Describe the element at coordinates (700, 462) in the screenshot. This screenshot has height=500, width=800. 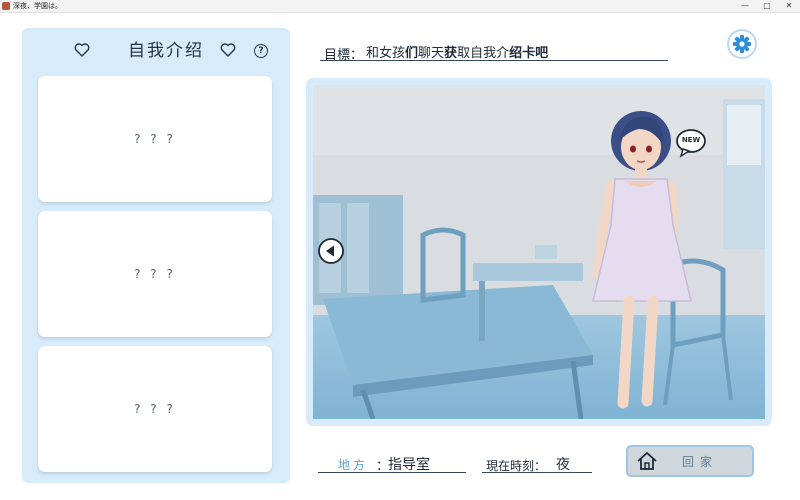
I see `go-home-label: 回家` at that location.